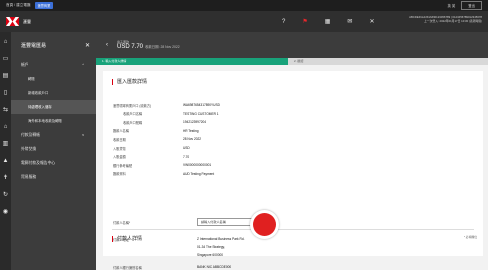 Image resolution: width=488 pixels, height=270 pixels. I want to click on grid-icon: ▦, so click(328, 21).